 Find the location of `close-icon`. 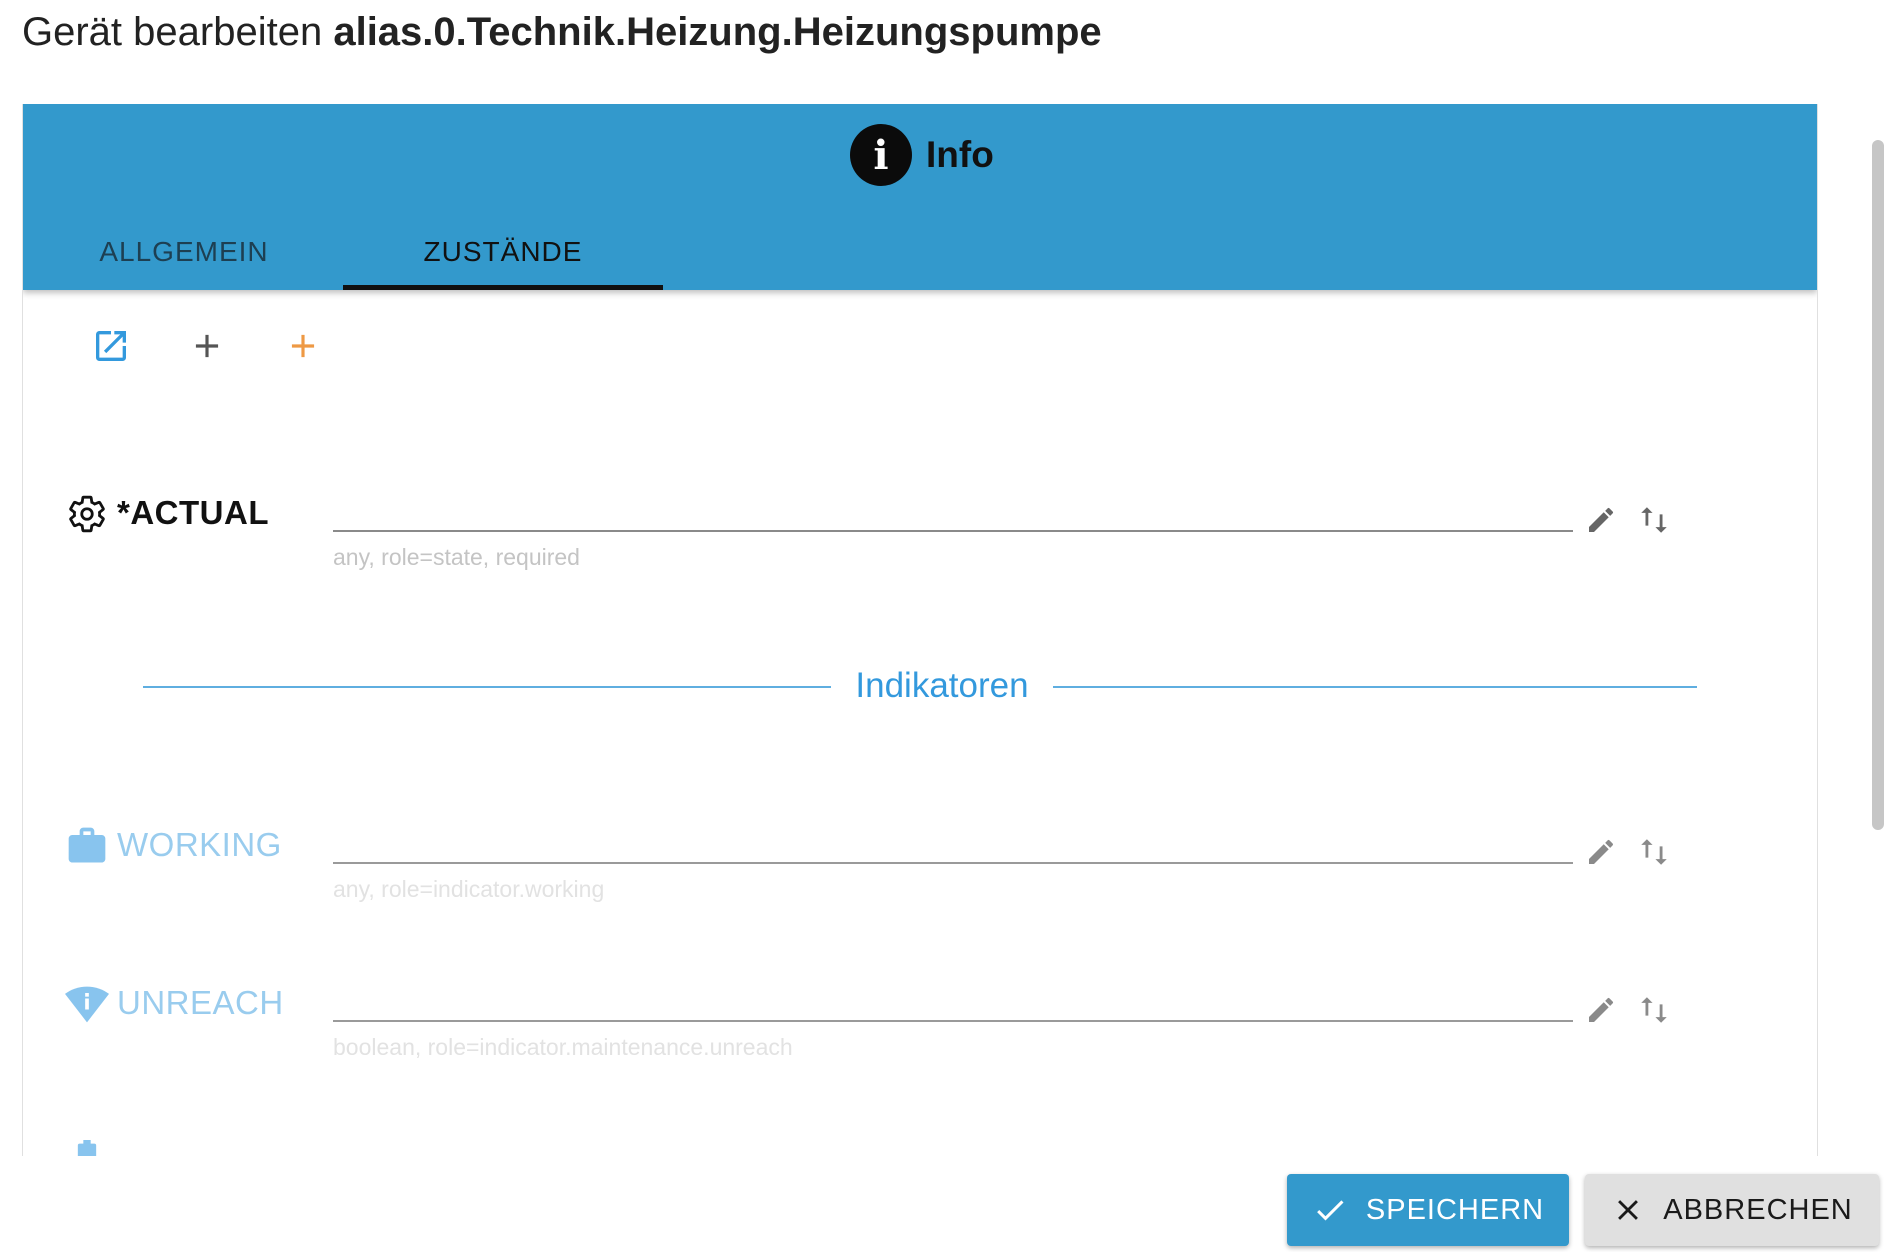

close-icon is located at coordinates (1628, 1210).